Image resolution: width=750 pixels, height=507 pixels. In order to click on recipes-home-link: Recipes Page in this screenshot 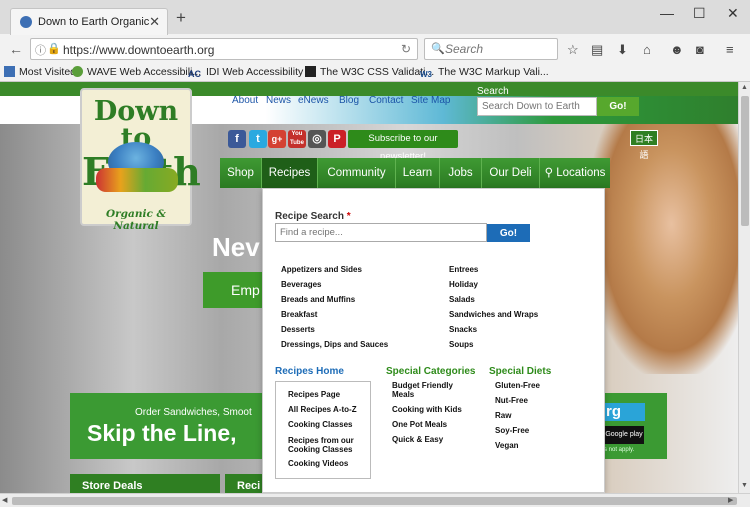, I will do `click(314, 394)`.